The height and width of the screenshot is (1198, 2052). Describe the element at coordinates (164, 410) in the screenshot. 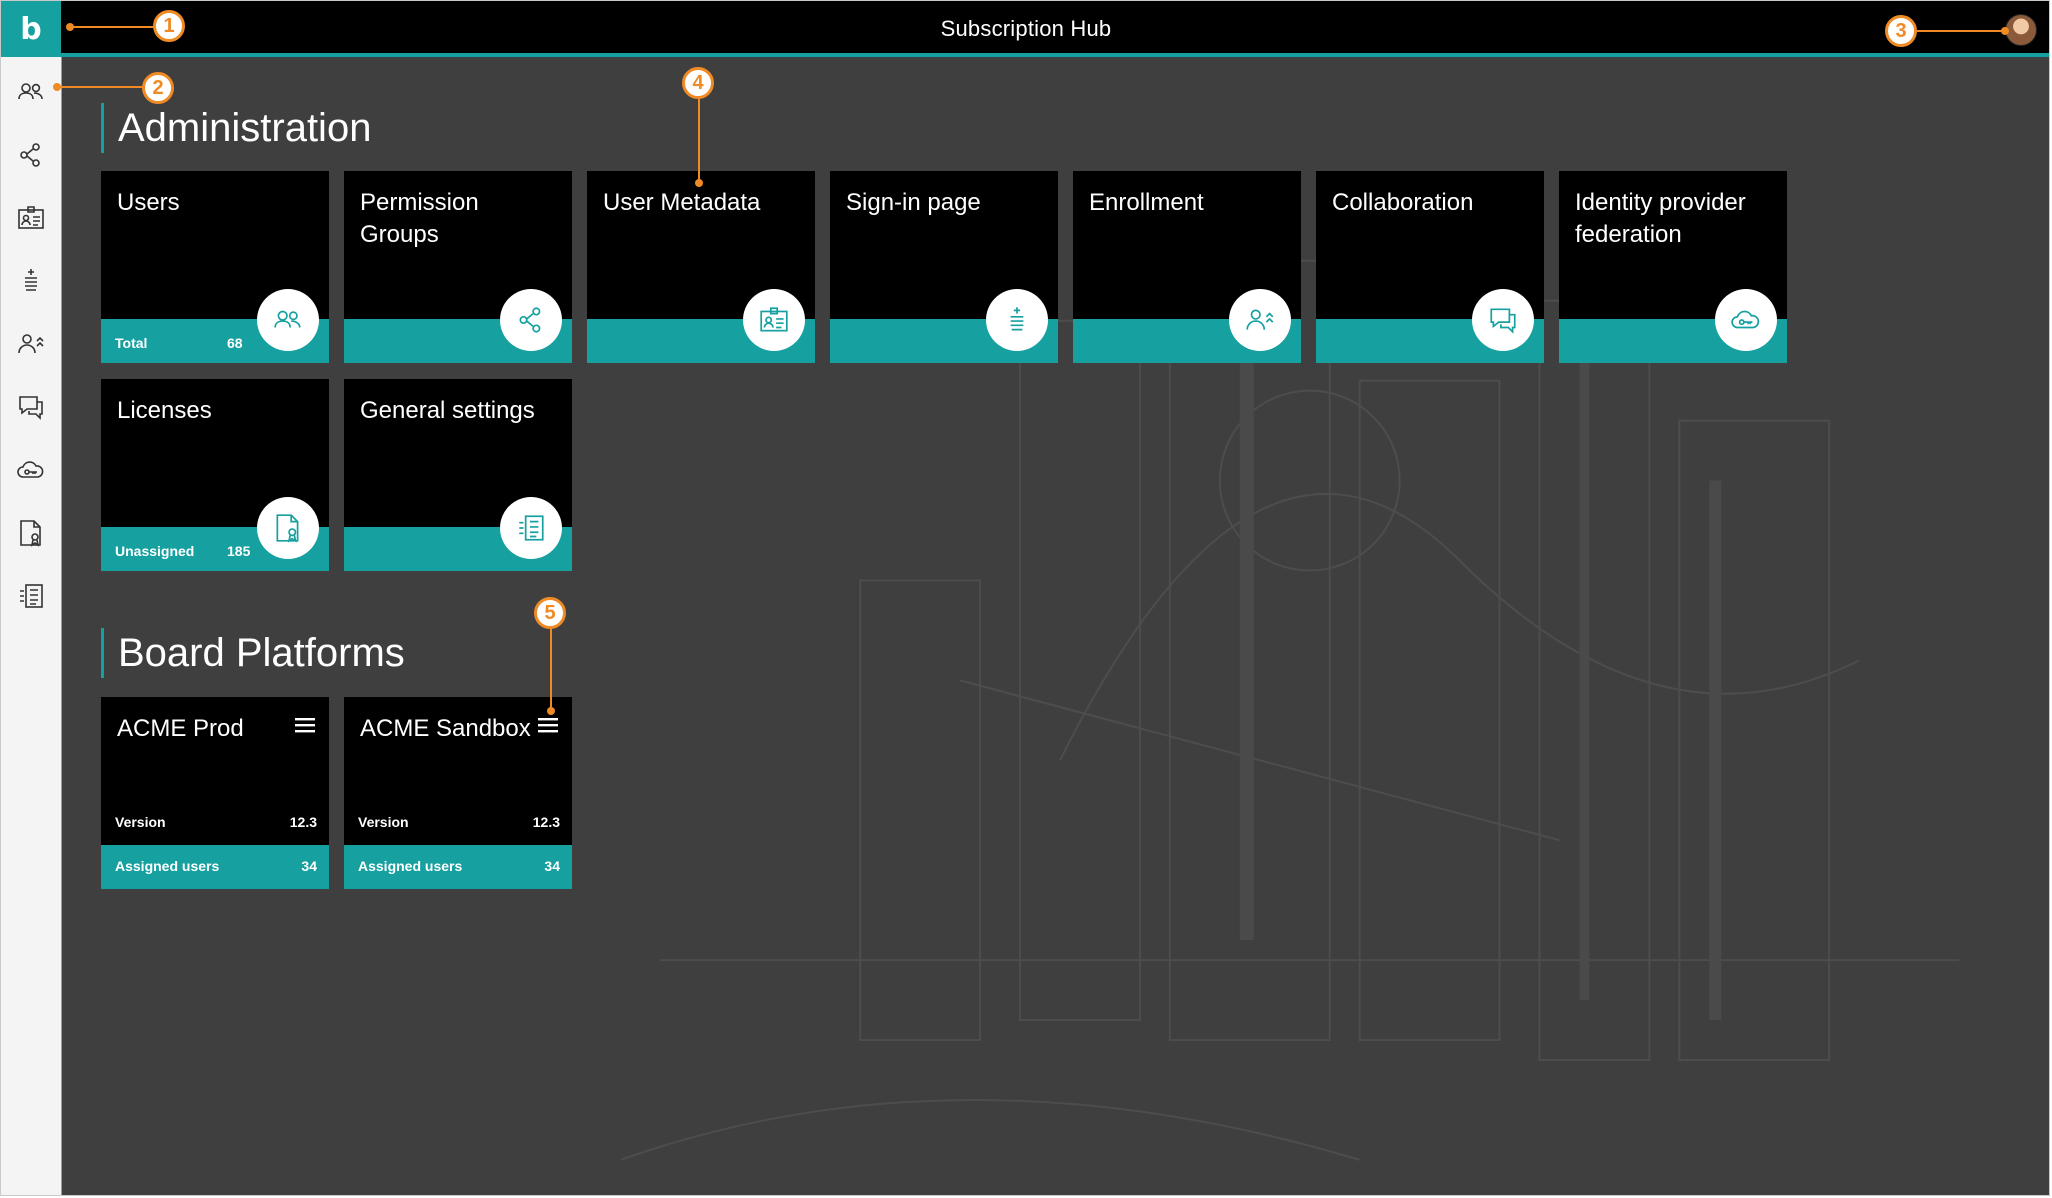

I see `tile-title: Licenses` at that location.